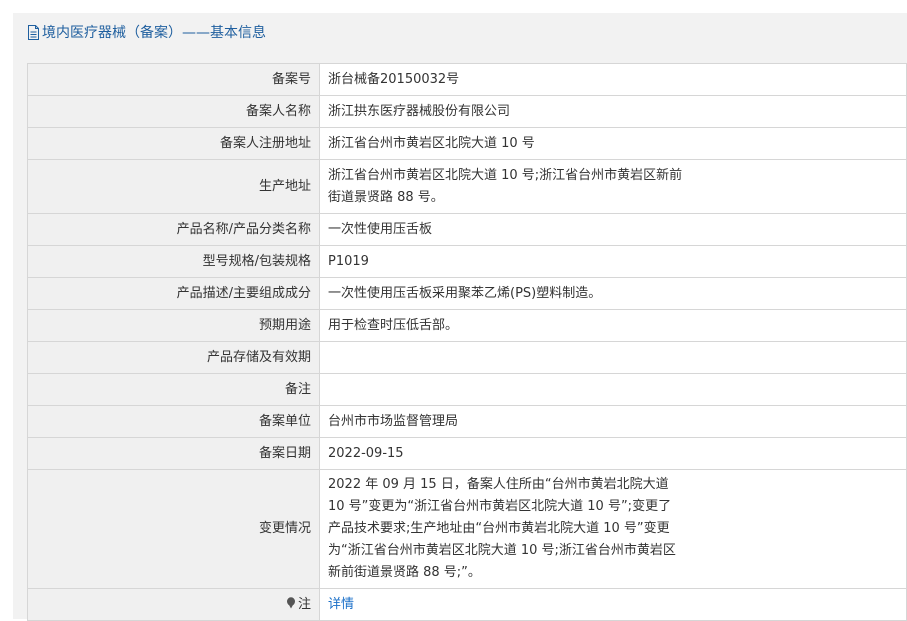 The image size is (907, 621). Describe the element at coordinates (613, 111) in the screenshot. I see `row-value: 浙江拱东医疗器械股份有限公司` at that location.